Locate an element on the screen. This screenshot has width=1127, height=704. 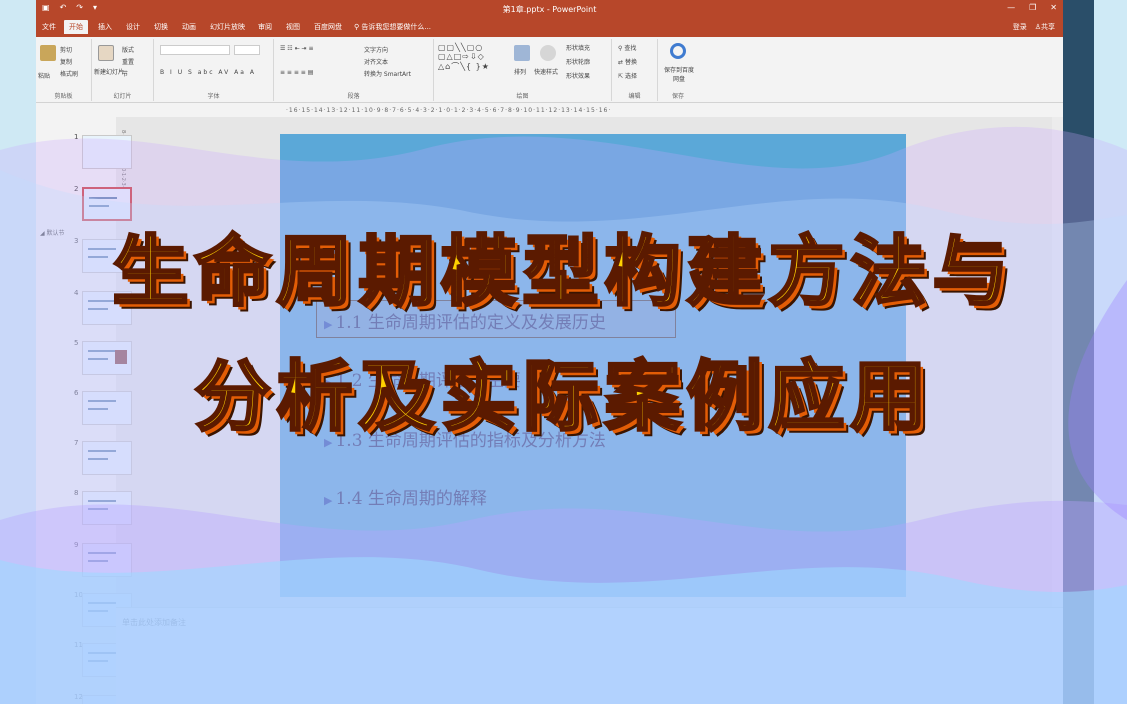
group-font: B I U S abc AV Aa A 字体 is located at coordinates (214, 70).